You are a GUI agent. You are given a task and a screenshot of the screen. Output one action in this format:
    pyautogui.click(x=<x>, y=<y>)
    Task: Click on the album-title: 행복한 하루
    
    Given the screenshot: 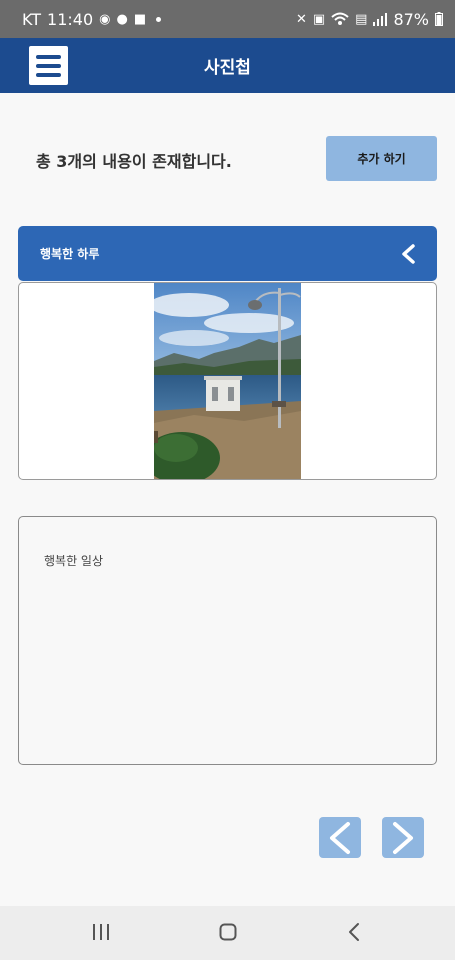 What is the action you would take?
    pyautogui.click(x=70, y=254)
    